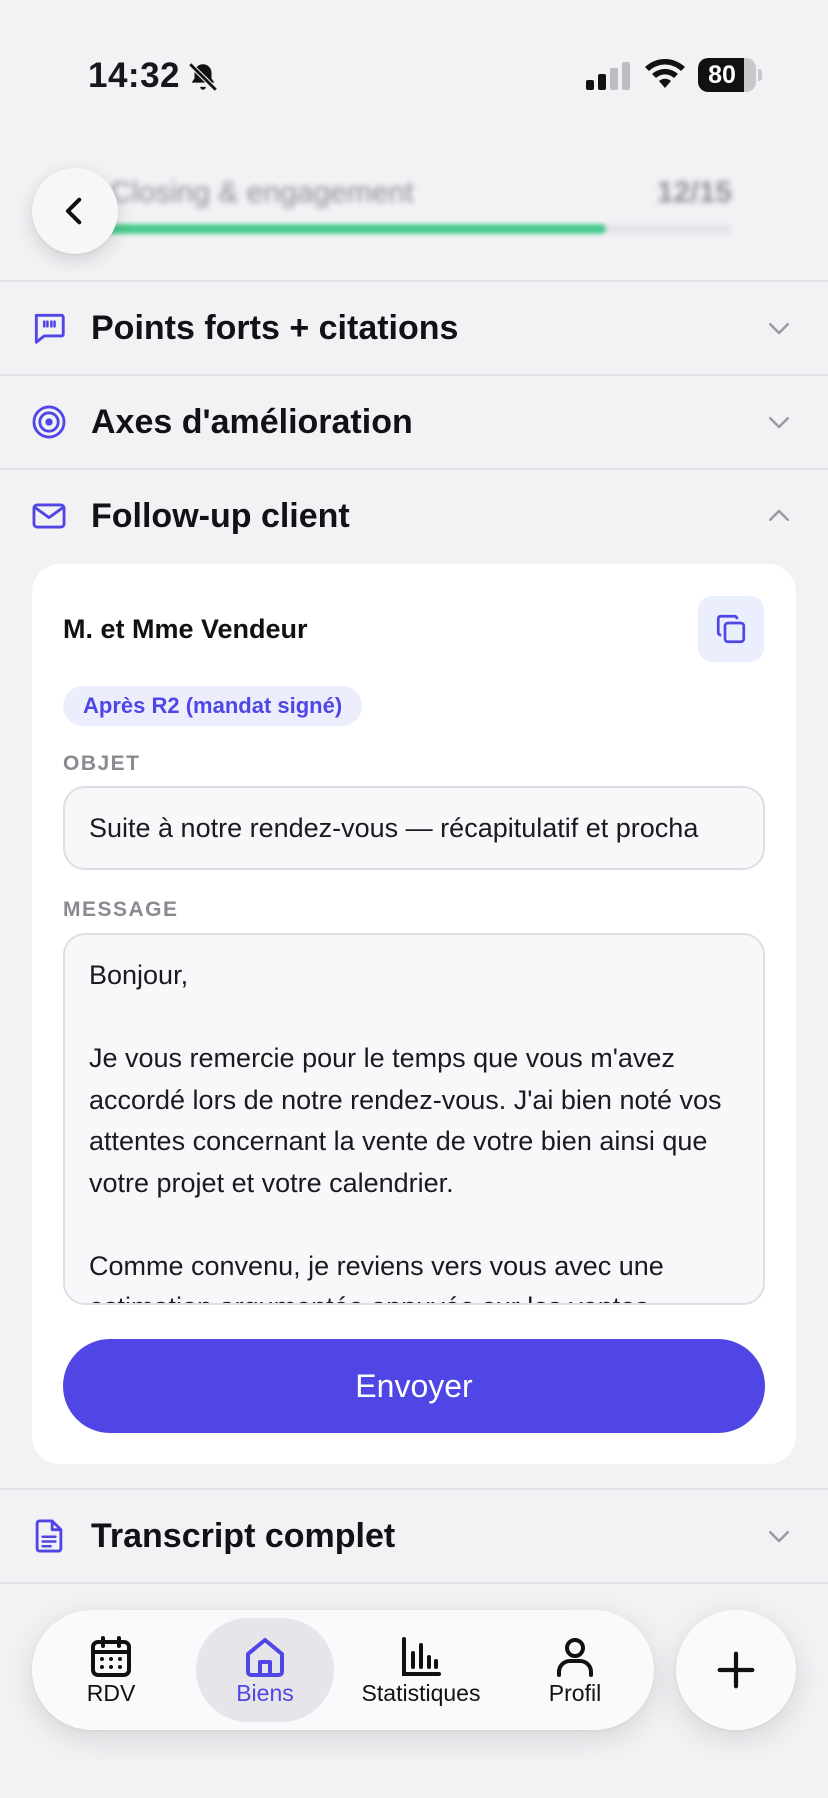  What do you see at coordinates (343, 1670) in the screenshot?
I see `bottom-tab-bar: RDV Biens Statistiques Profil` at bounding box center [343, 1670].